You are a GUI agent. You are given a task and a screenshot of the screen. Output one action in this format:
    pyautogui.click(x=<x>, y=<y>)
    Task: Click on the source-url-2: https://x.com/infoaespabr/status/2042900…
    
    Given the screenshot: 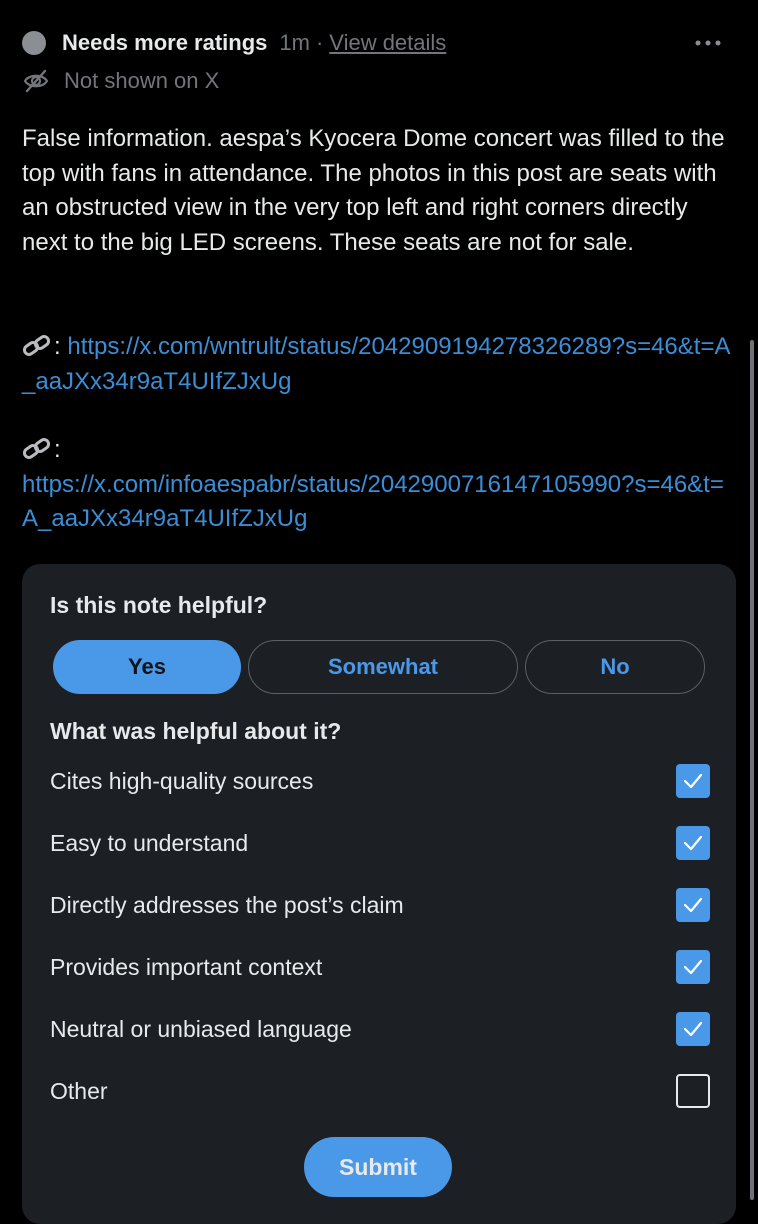 What is the action you would take?
    pyautogui.click(x=373, y=502)
    